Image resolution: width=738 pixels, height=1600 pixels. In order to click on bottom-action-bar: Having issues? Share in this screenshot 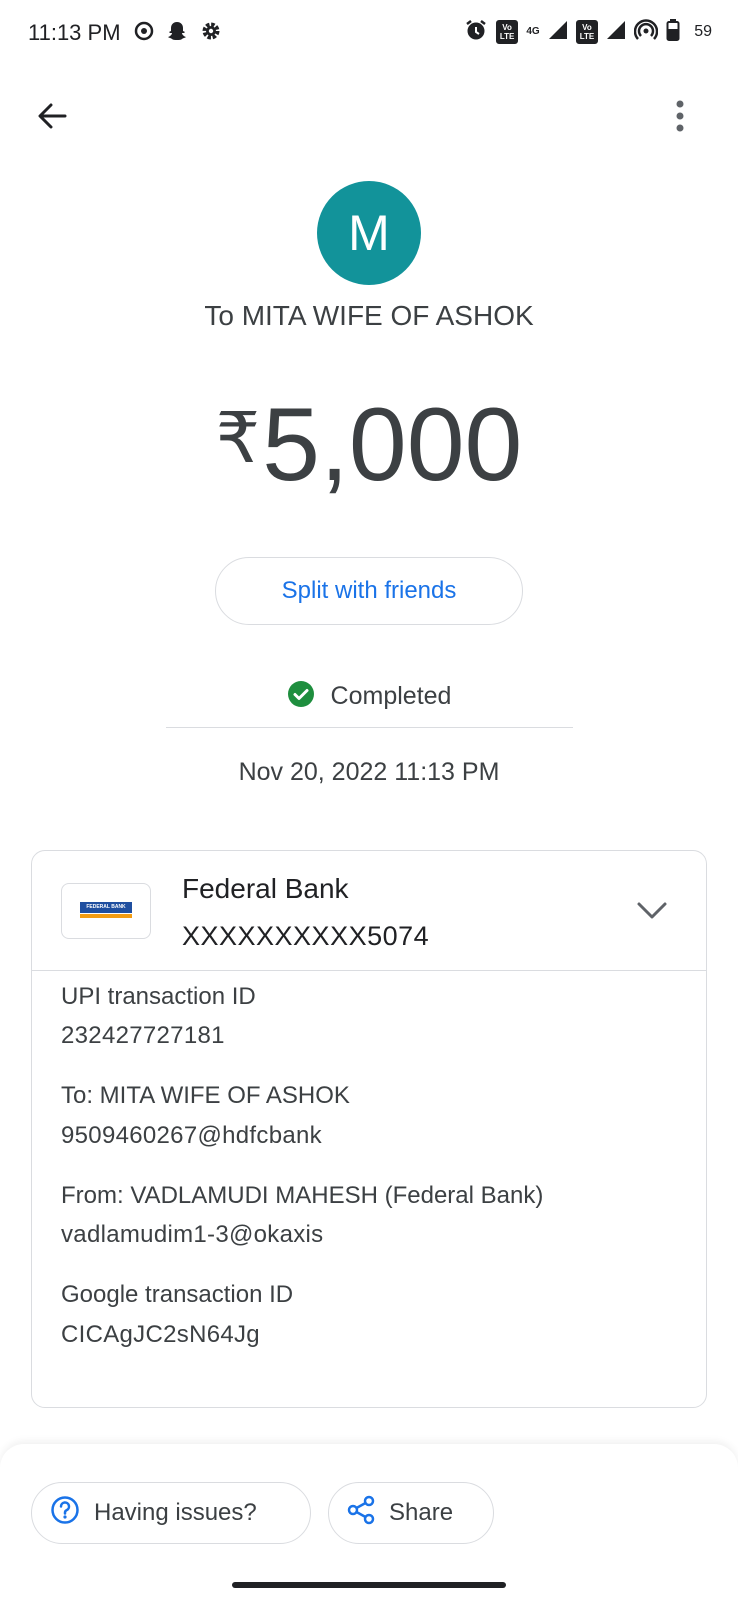, I will do `click(369, 1522)`.